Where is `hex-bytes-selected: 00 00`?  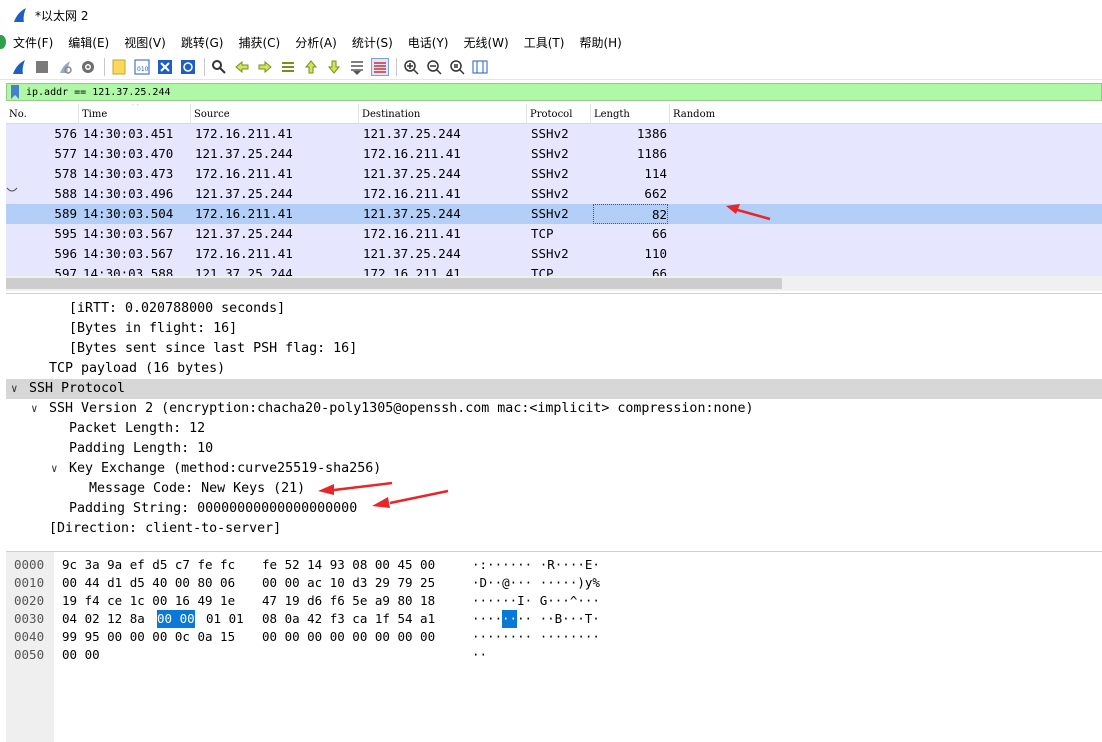 hex-bytes-selected: 00 00 is located at coordinates (176, 619).